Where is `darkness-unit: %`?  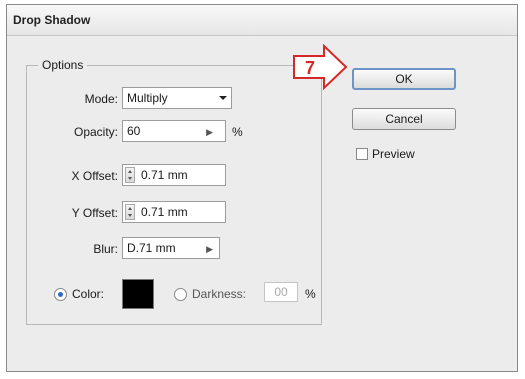 darkness-unit: % is located at coordinates (310, 294).